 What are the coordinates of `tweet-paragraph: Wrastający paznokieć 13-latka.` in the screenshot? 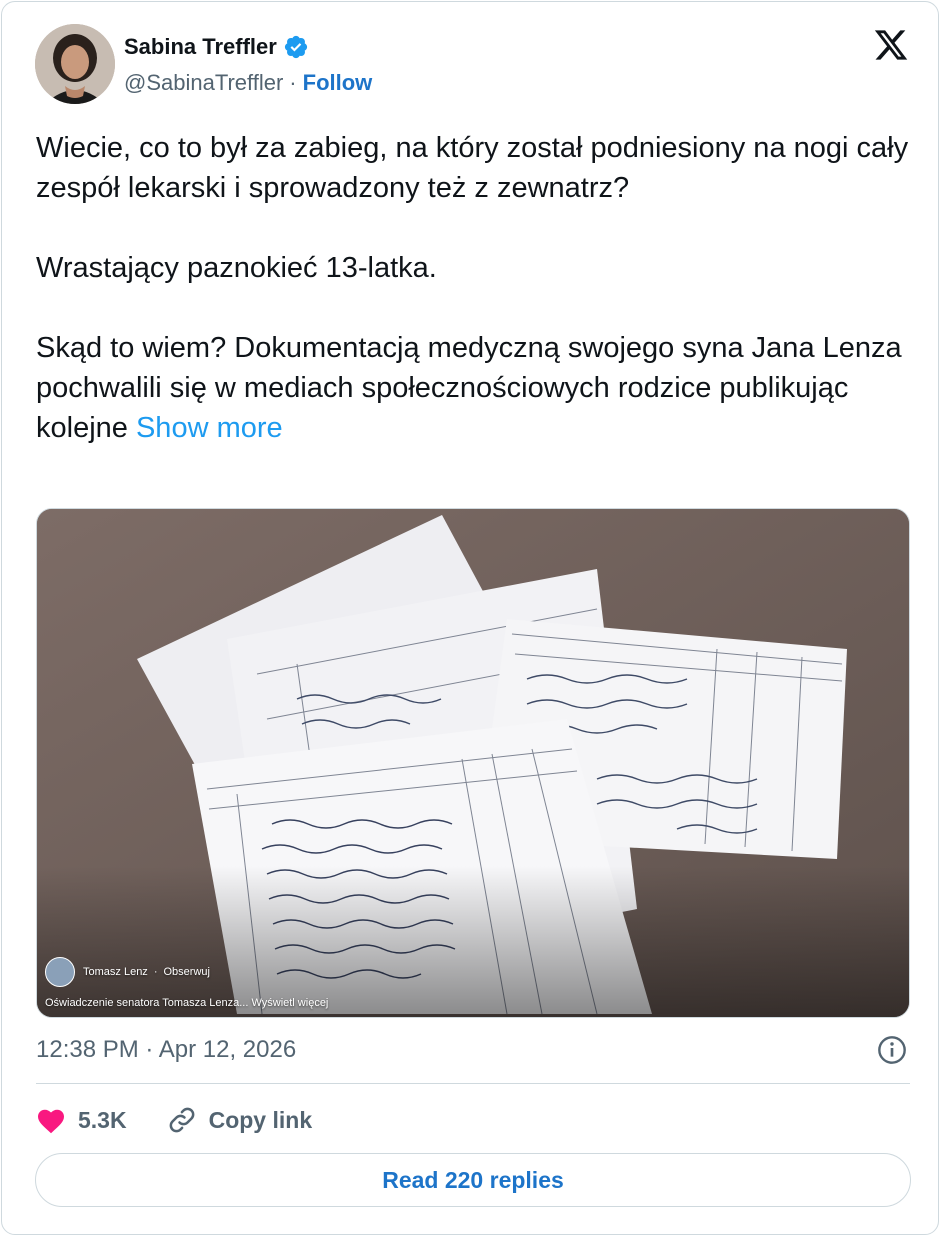 It's located at (236, 268).